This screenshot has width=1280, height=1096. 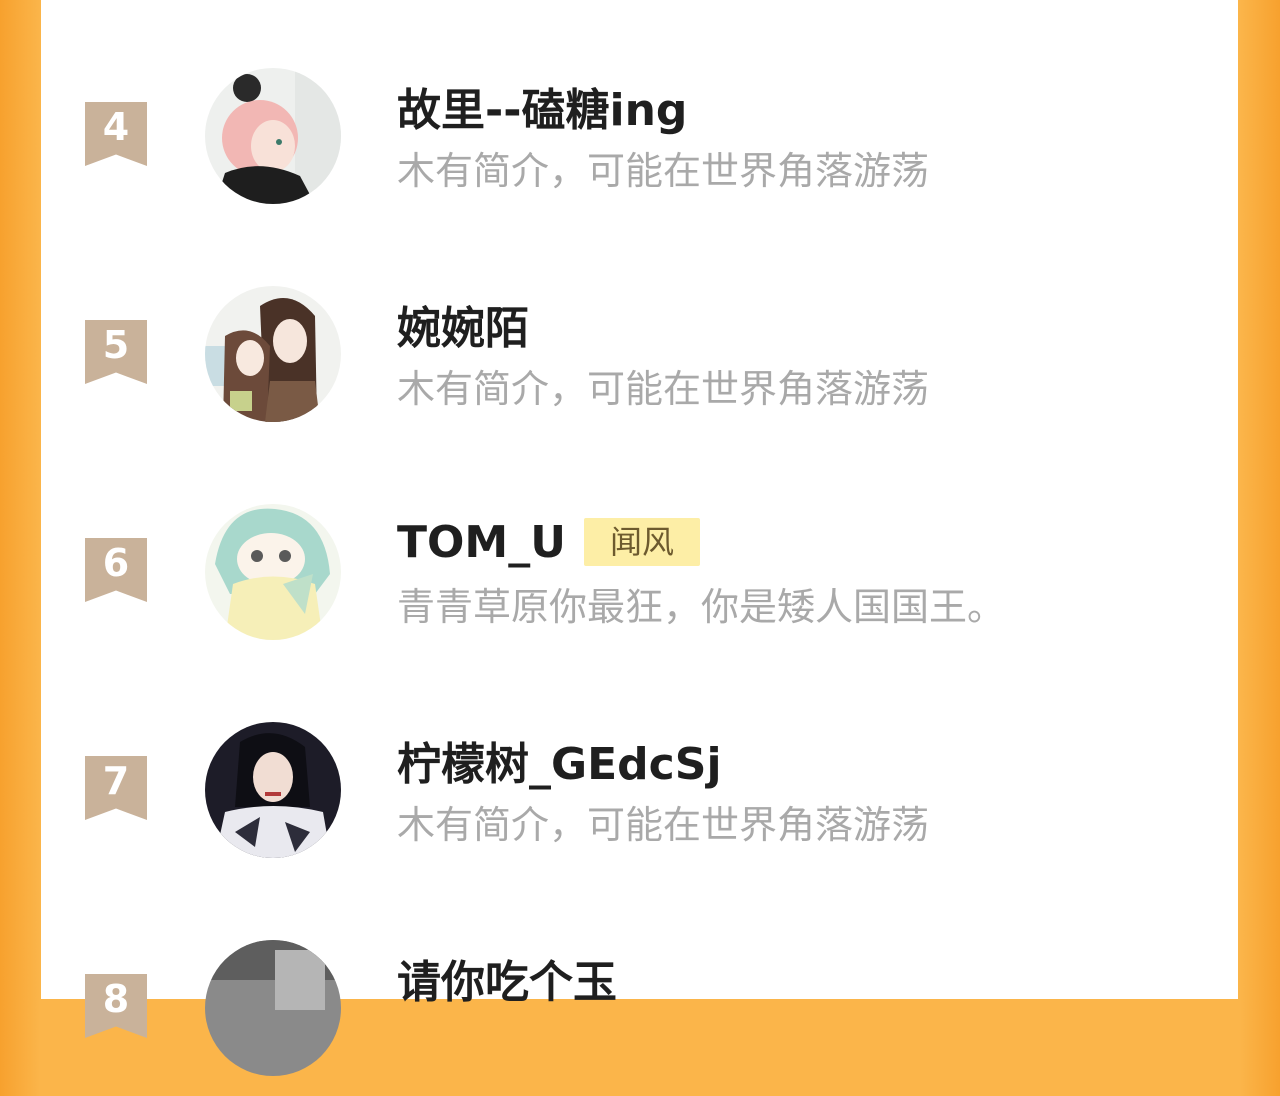 I want to click on leaderboard-row: 5 婉婉陌 木有简介，可能在世界角落游荡, so click(x=639, y=362).